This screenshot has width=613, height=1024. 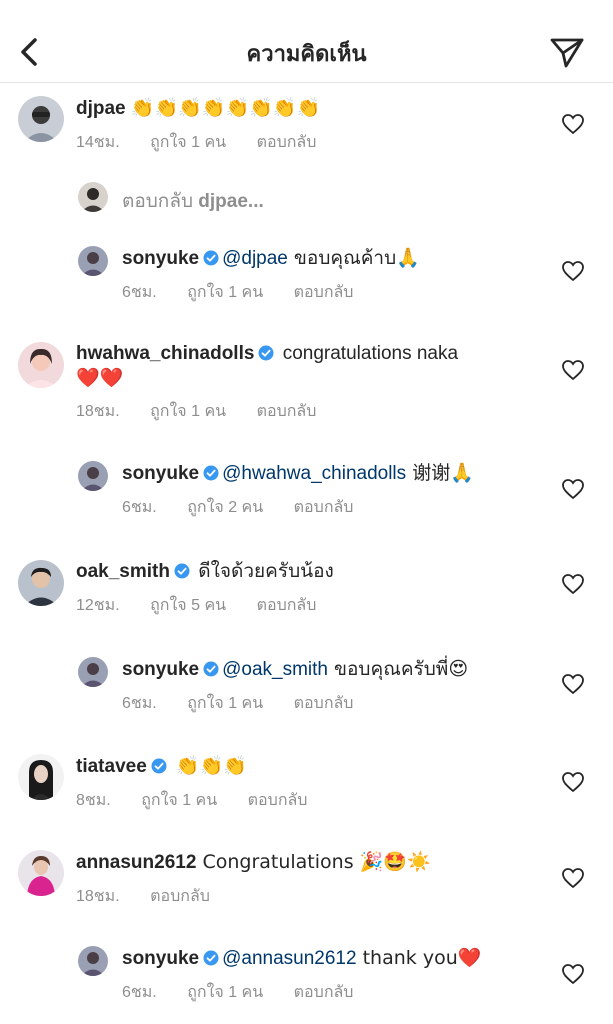 I want to click on comment-username: annasun2612, so click(x=136, y=862).